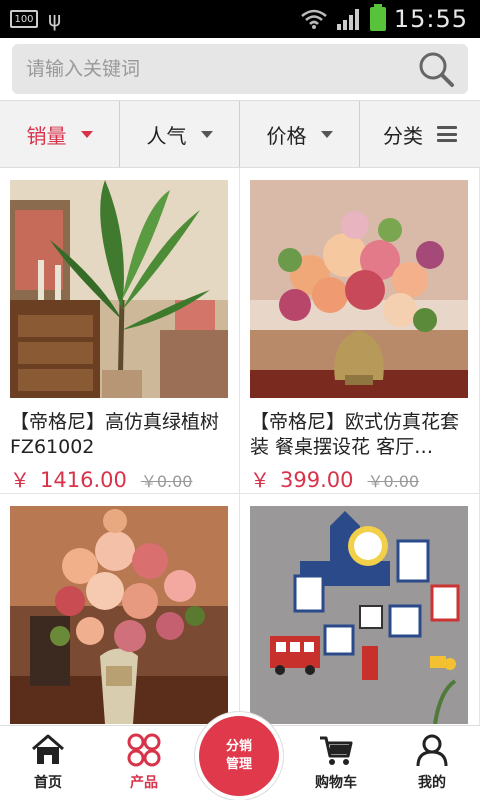  Describe the element at coordinates (240, 19) in the screenshot. I see `status-bar: 100 ψ 15:55` at that location.